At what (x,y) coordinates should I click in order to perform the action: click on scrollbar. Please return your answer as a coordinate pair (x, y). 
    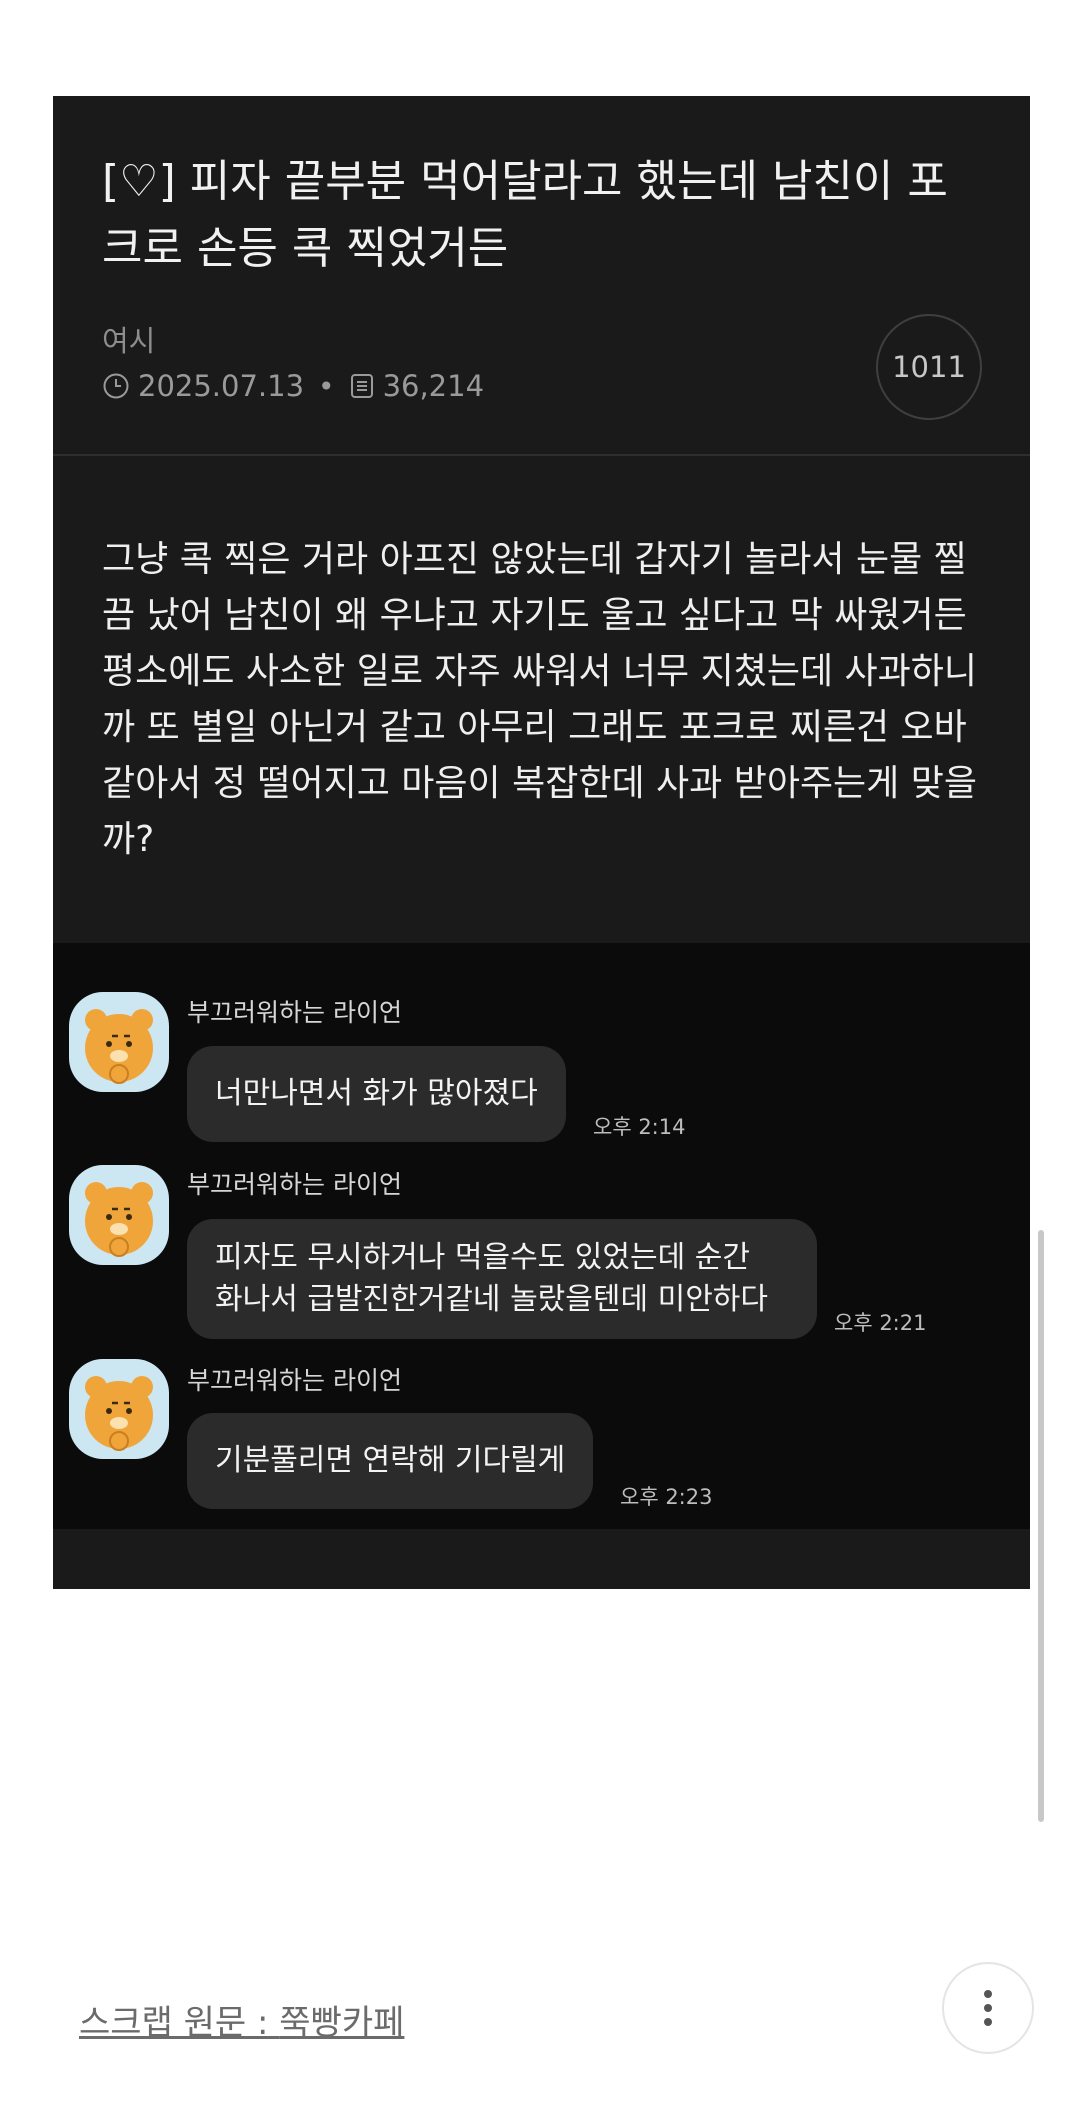
    Looking at the image, I should click on (1041, 1526).